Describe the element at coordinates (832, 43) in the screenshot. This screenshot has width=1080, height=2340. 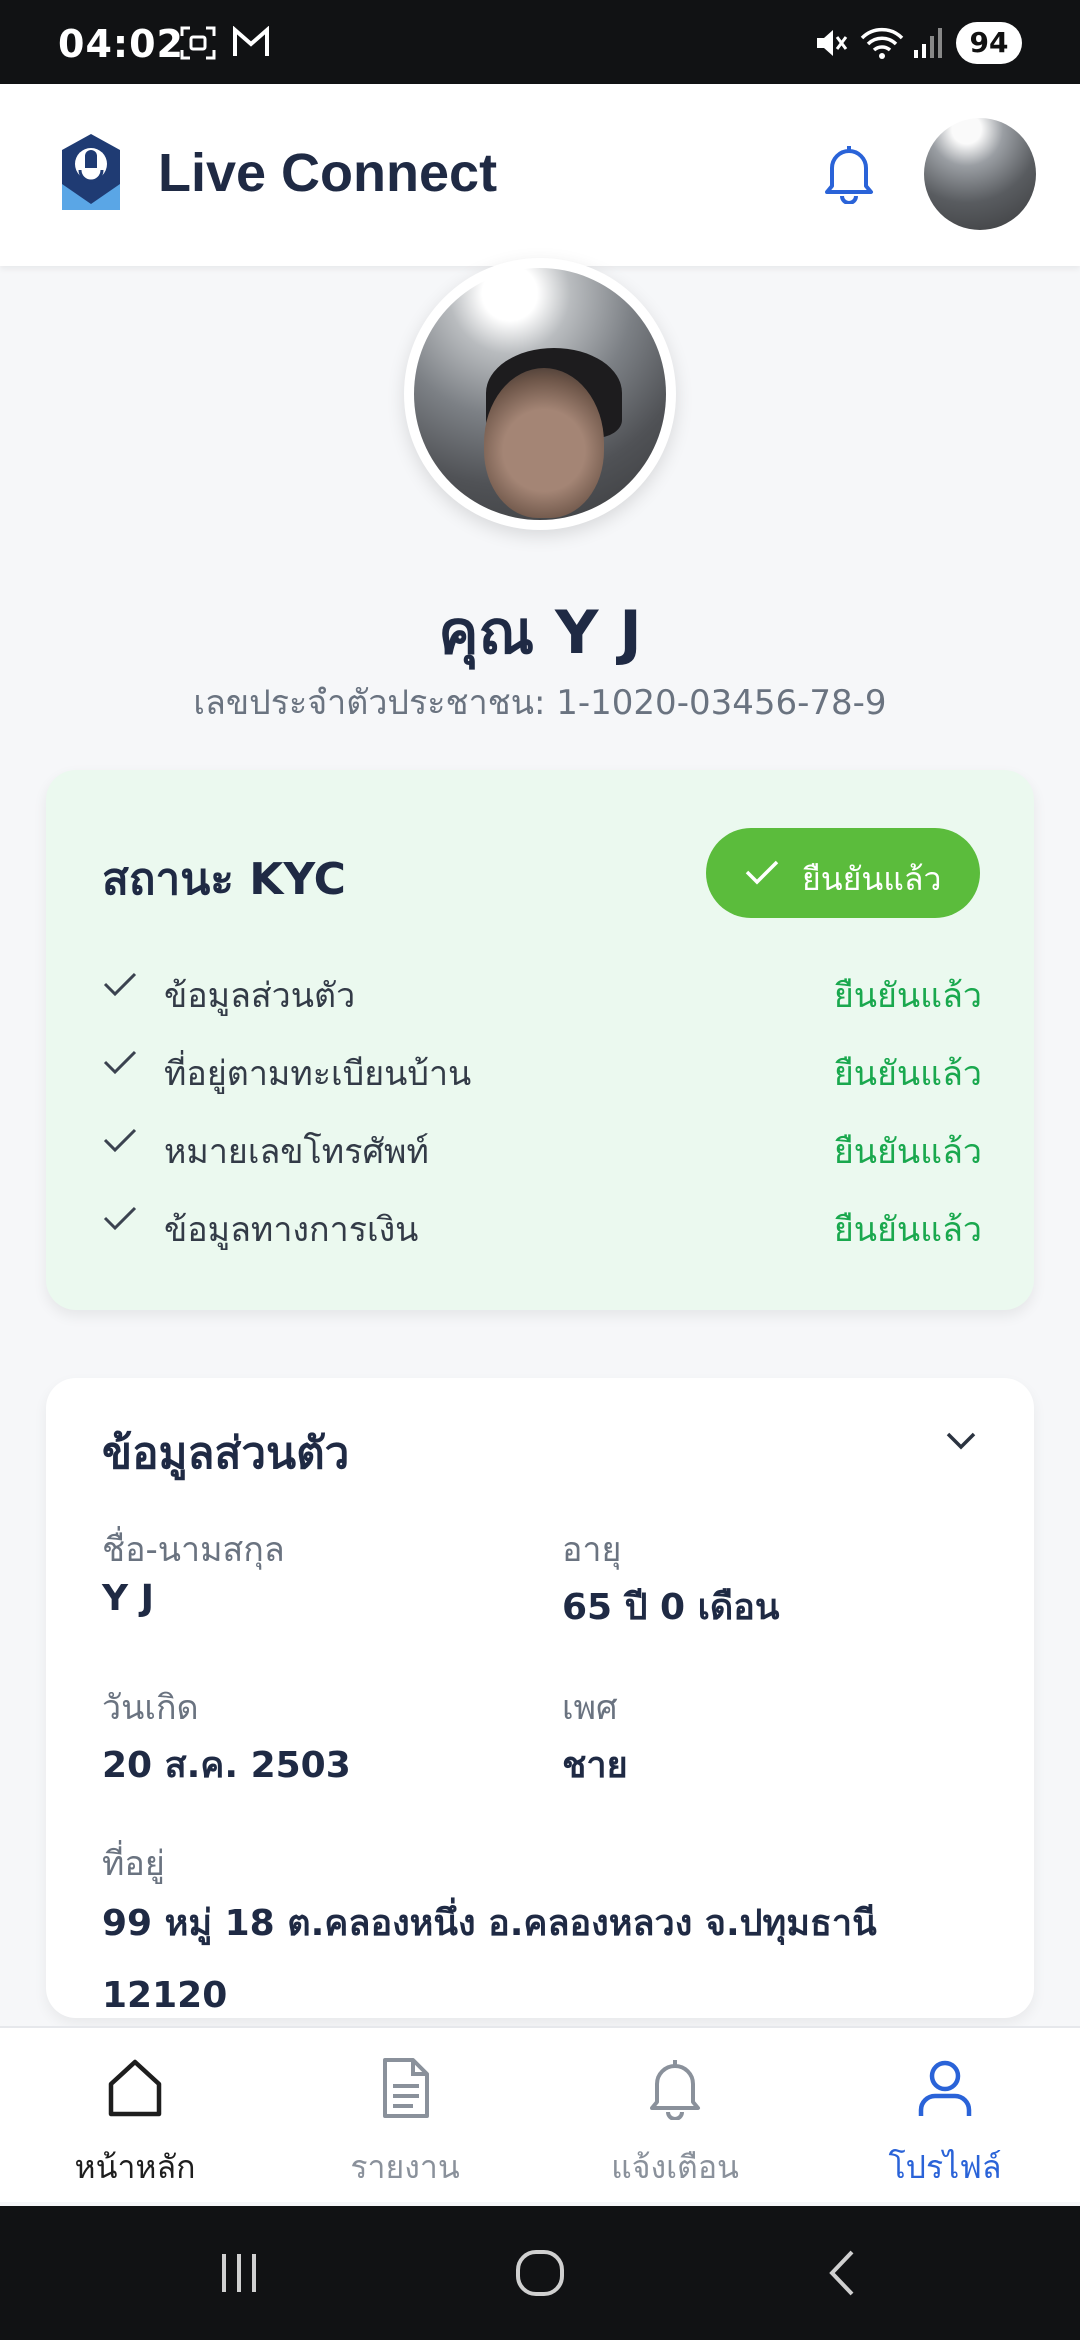
I see `mute-icon` at that location.